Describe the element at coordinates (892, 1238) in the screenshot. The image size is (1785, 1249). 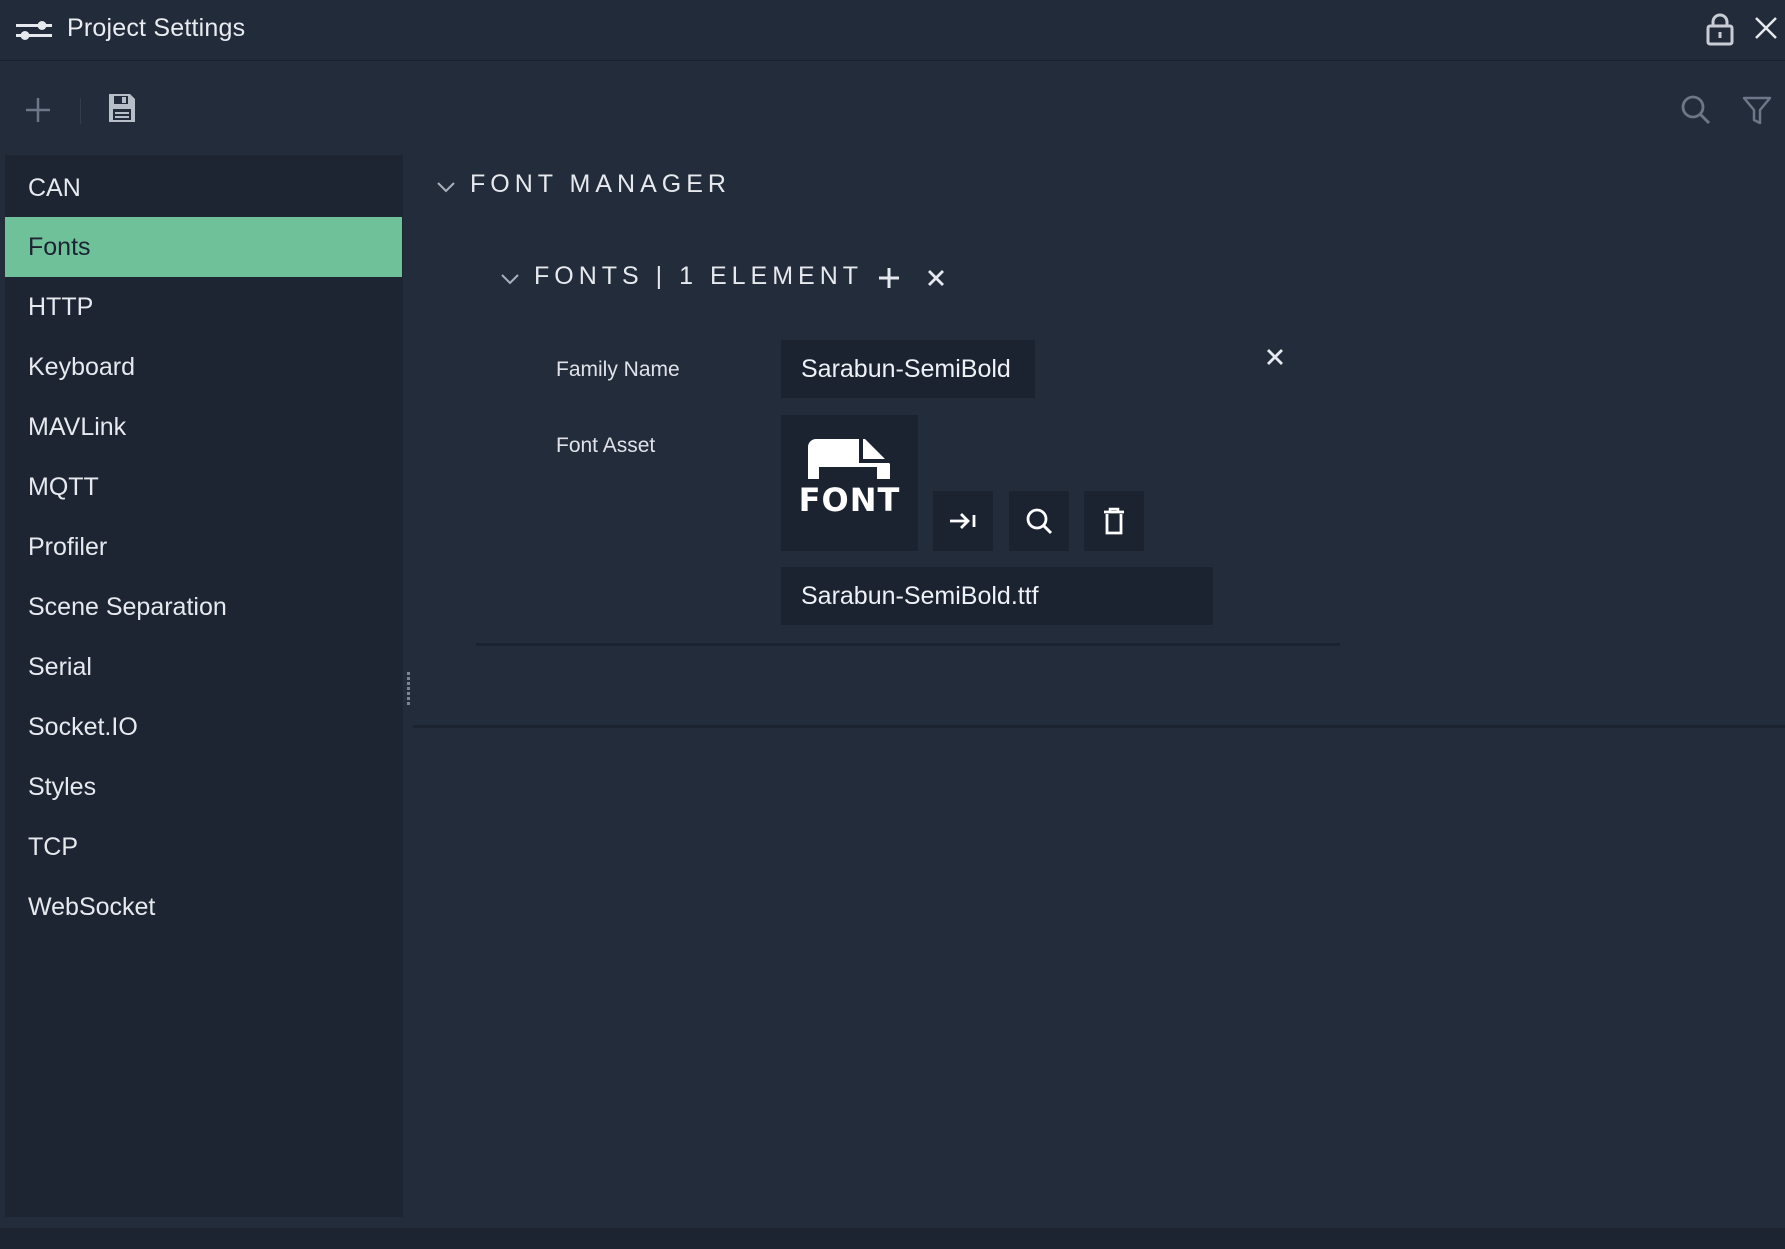
I see `status-strip` at that location.